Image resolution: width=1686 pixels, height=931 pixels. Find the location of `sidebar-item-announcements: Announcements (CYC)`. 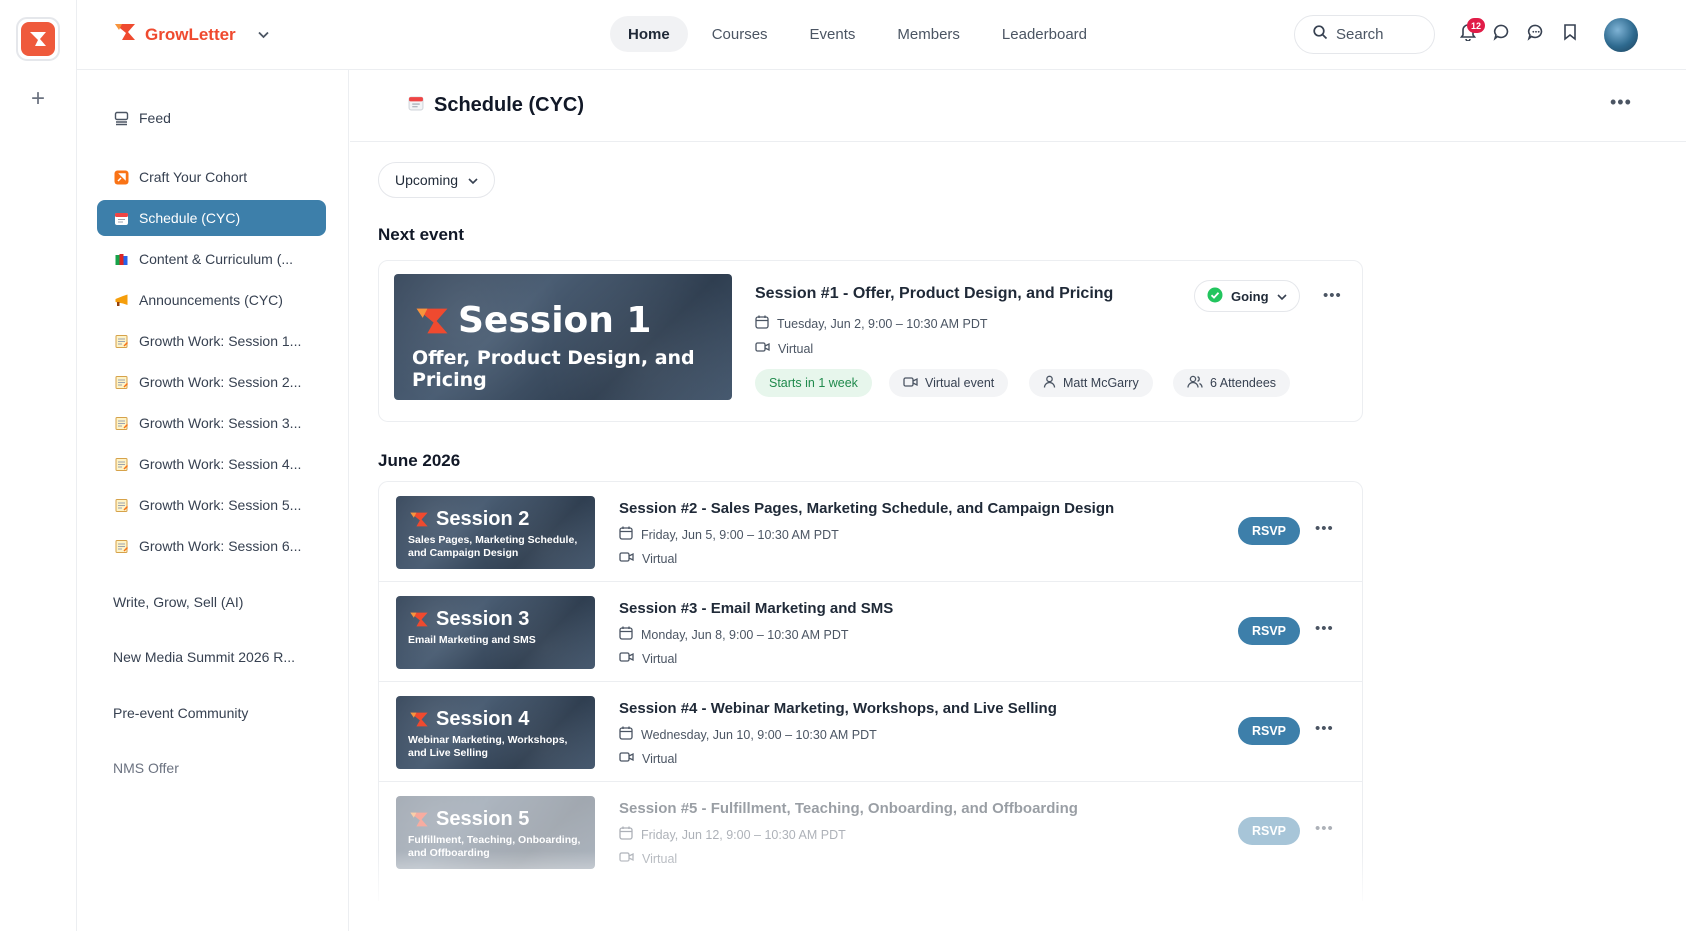

sidebar-item-announcements: Announcements (CYC) is located at coordinates (211, 300).